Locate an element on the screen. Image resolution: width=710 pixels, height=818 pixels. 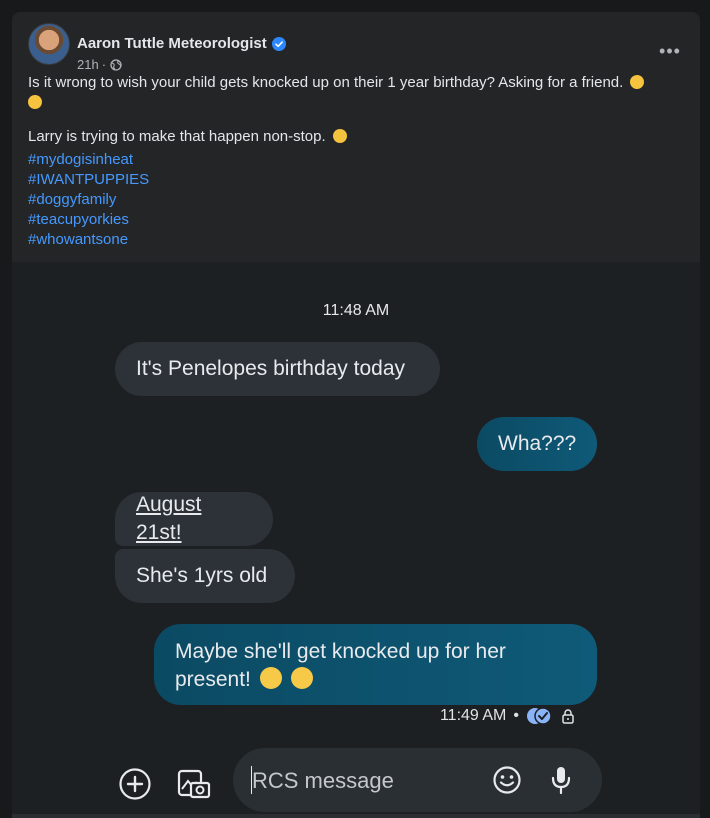
hashtag-link: #whowantsone is located at coordinates (88, 240).